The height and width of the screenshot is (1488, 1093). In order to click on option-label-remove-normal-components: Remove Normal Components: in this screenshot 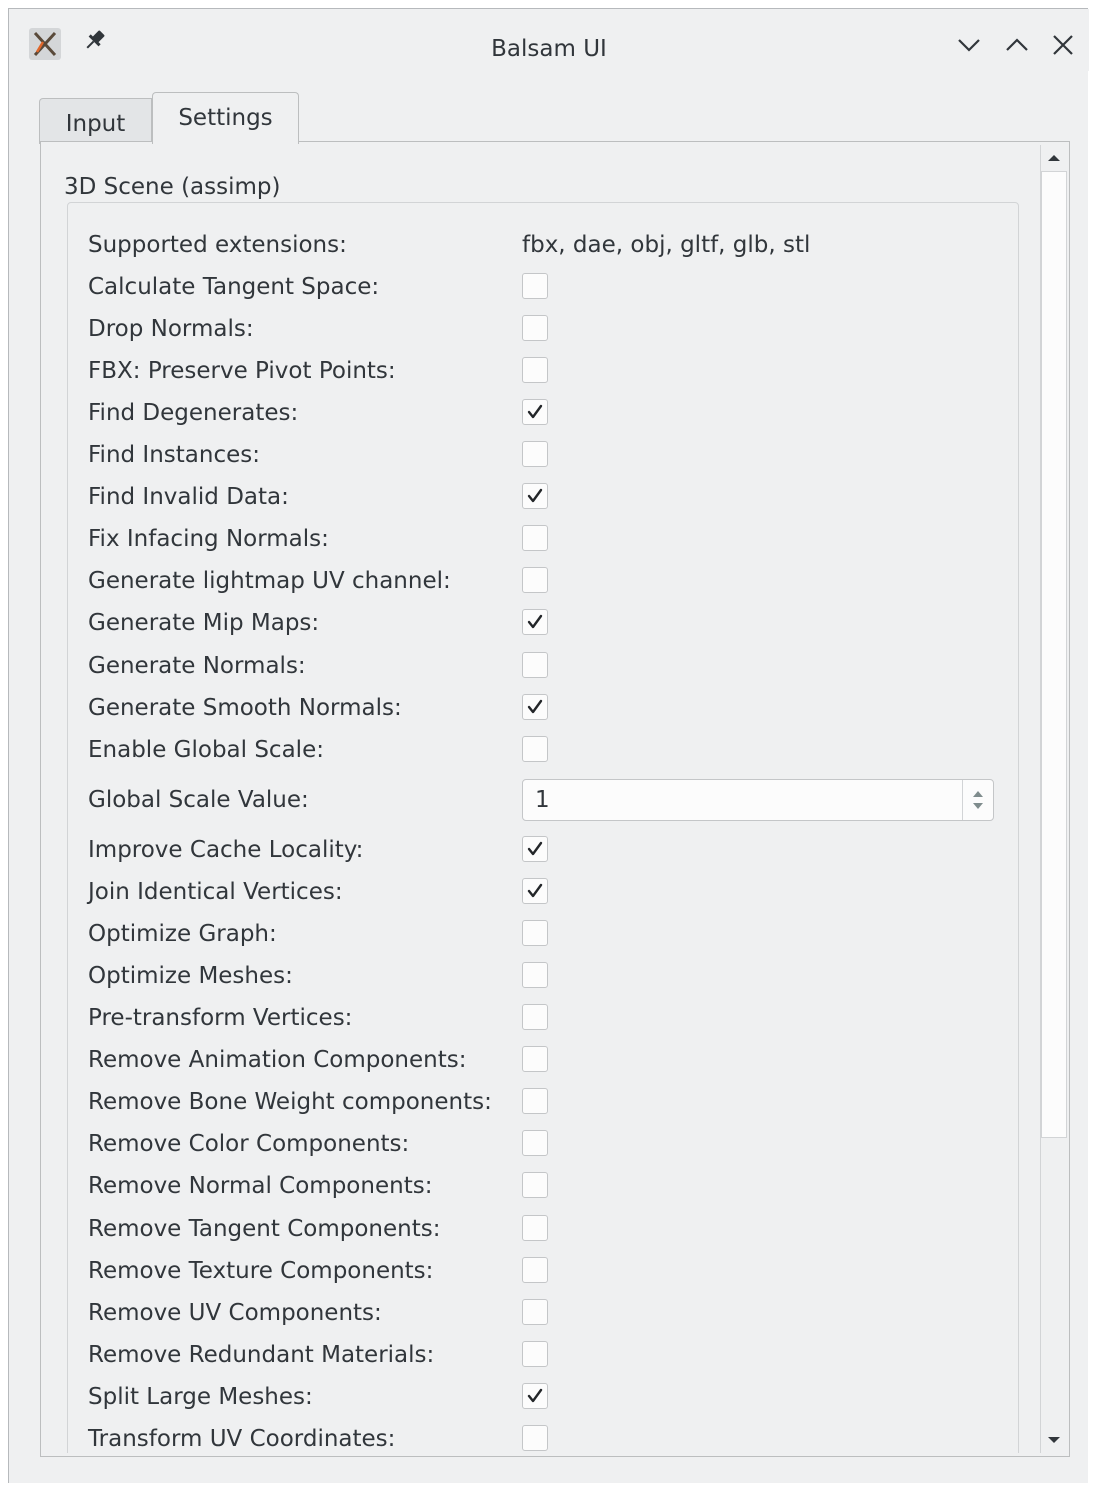, I will do `click(260, 1186)`.